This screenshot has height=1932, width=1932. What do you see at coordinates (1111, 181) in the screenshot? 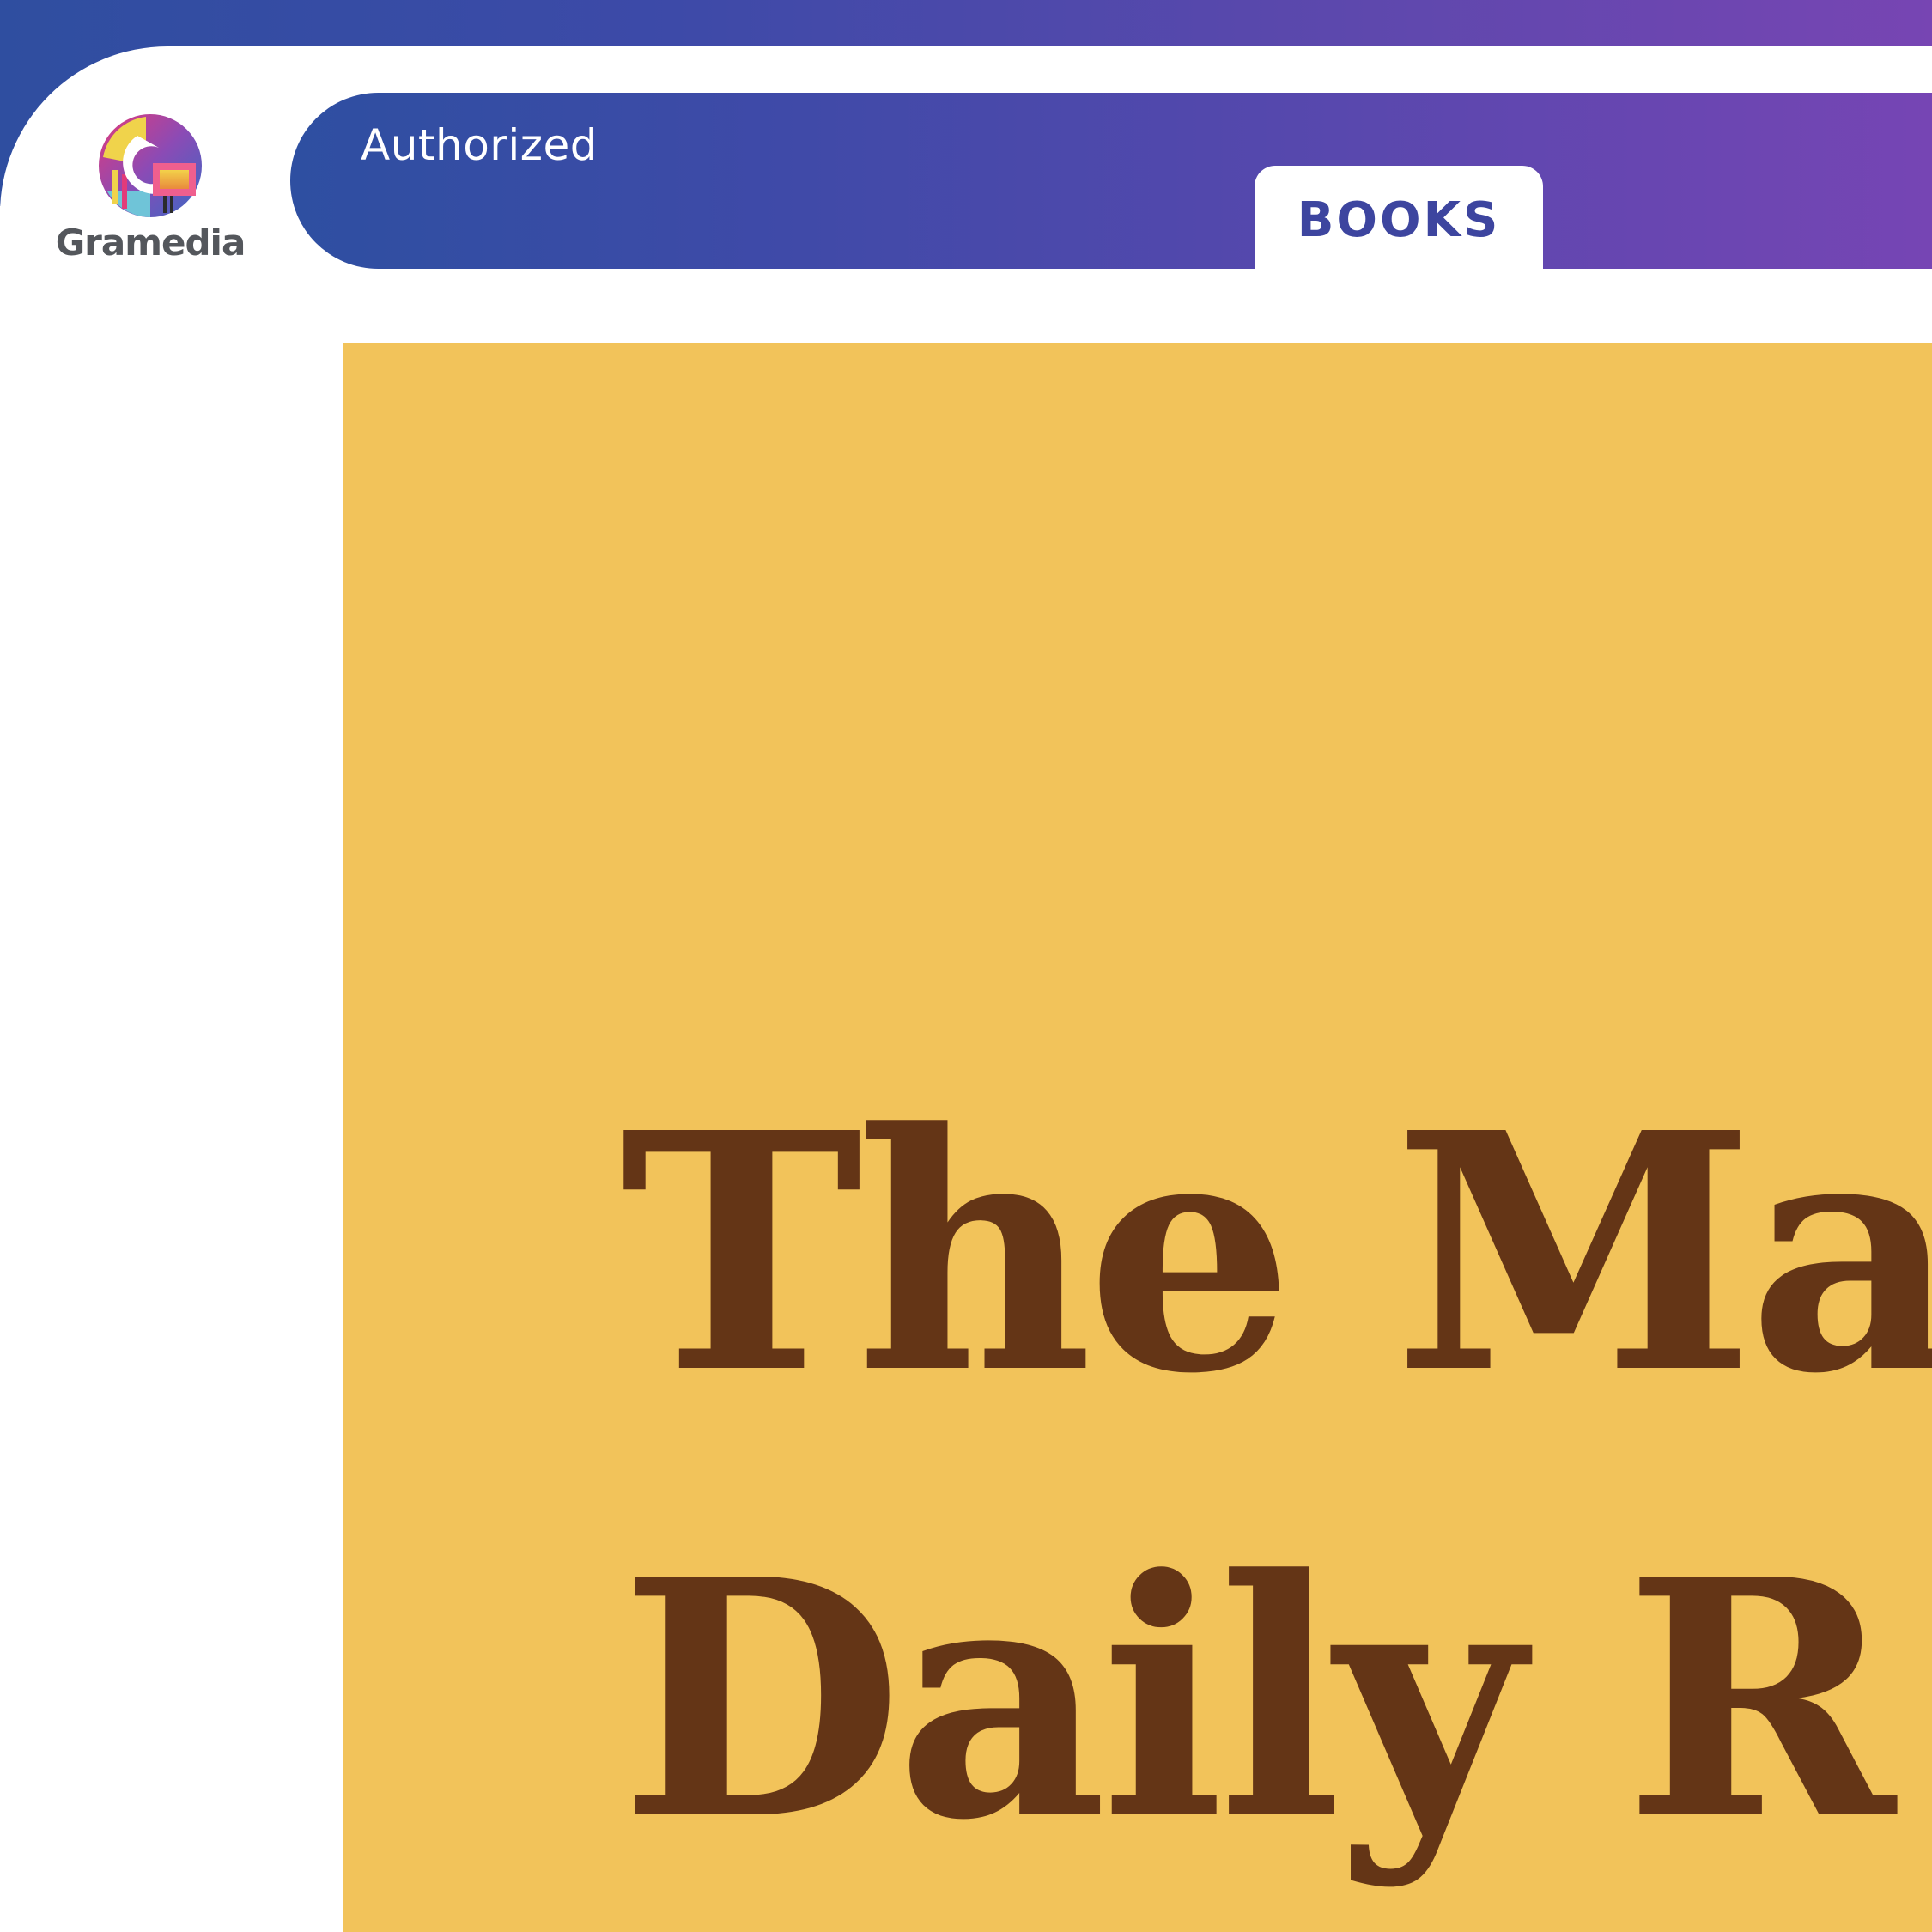
I see `header-banner` at bounding box center [1111, 181].